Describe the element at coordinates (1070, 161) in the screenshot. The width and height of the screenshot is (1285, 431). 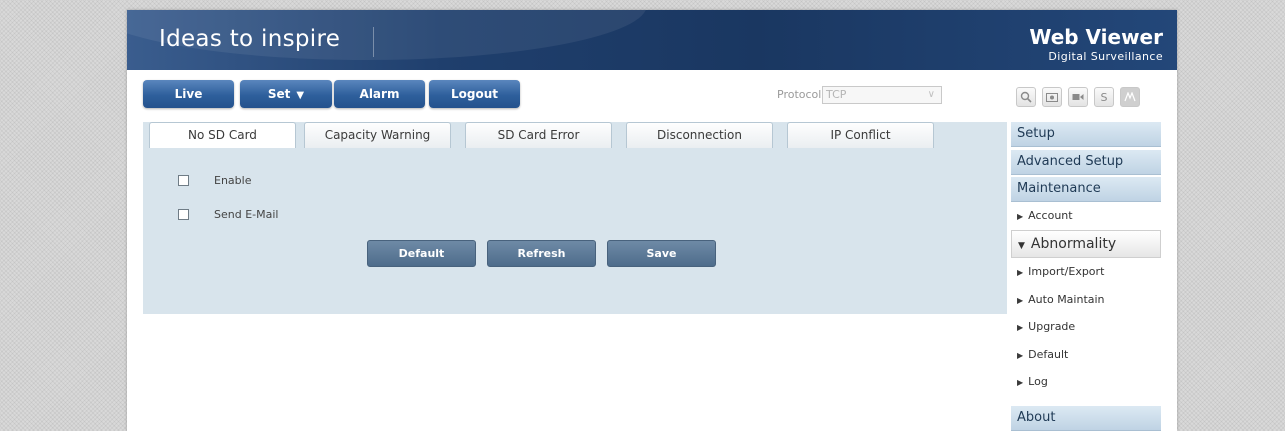
I see `sidebar-item-label: Advanced Setup` at that location.